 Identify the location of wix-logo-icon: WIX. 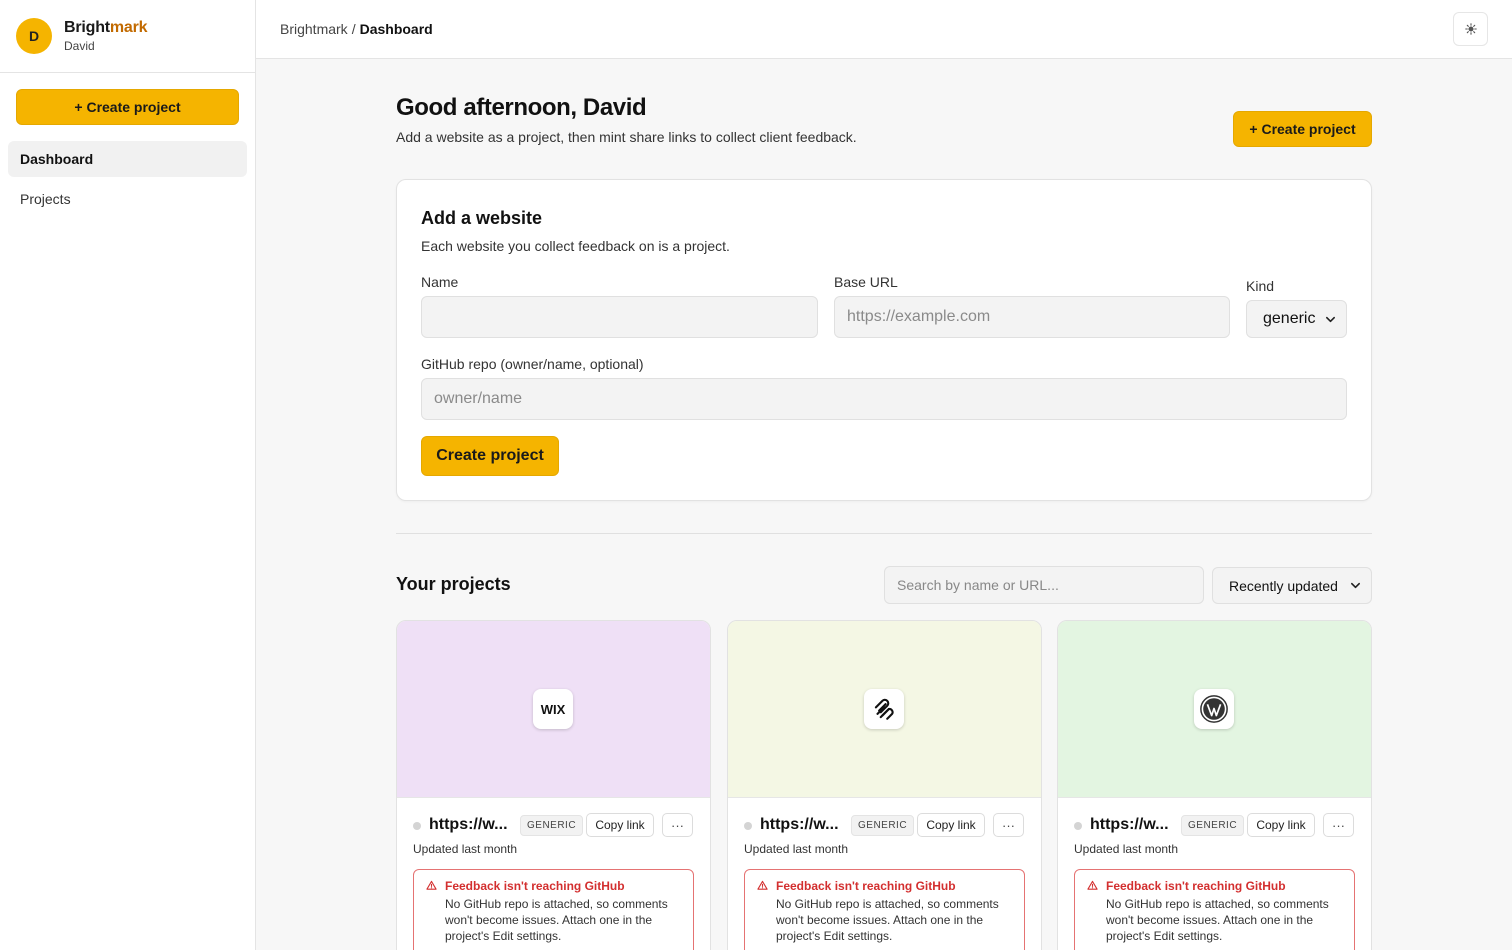
(553, 709).